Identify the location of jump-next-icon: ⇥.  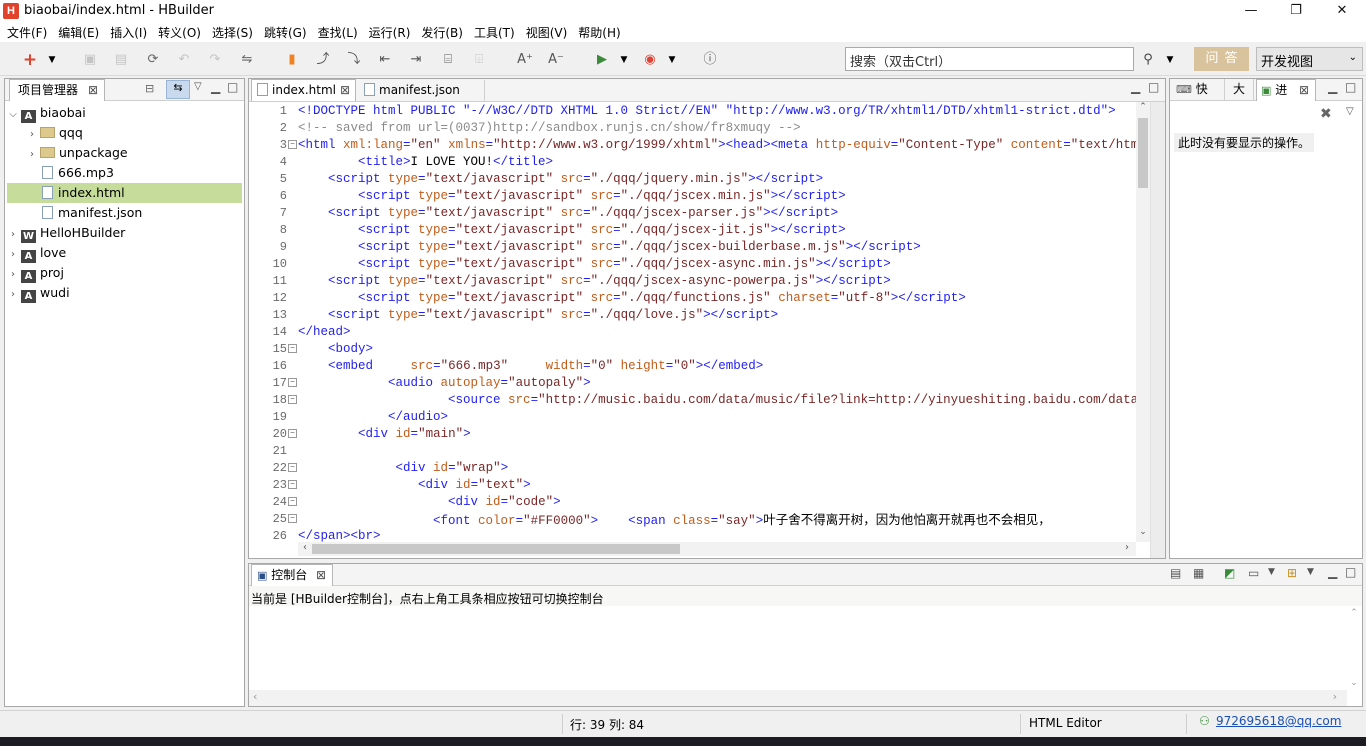
(416, 60).